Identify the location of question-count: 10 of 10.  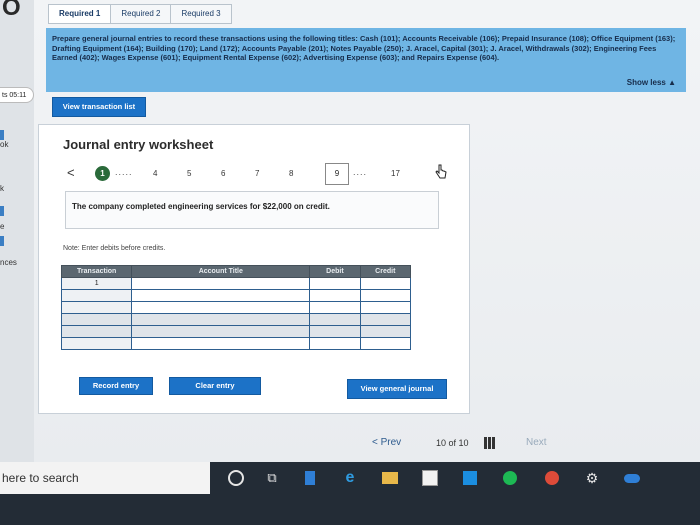
(452, 443).